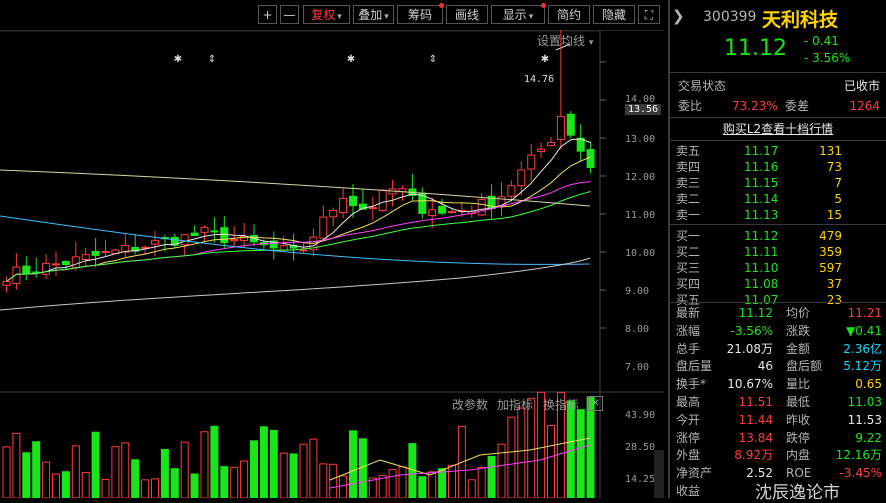 This screenshot has height=503, width=886. I want to click on indicator-close-icon: ✕, so click(595, 403).